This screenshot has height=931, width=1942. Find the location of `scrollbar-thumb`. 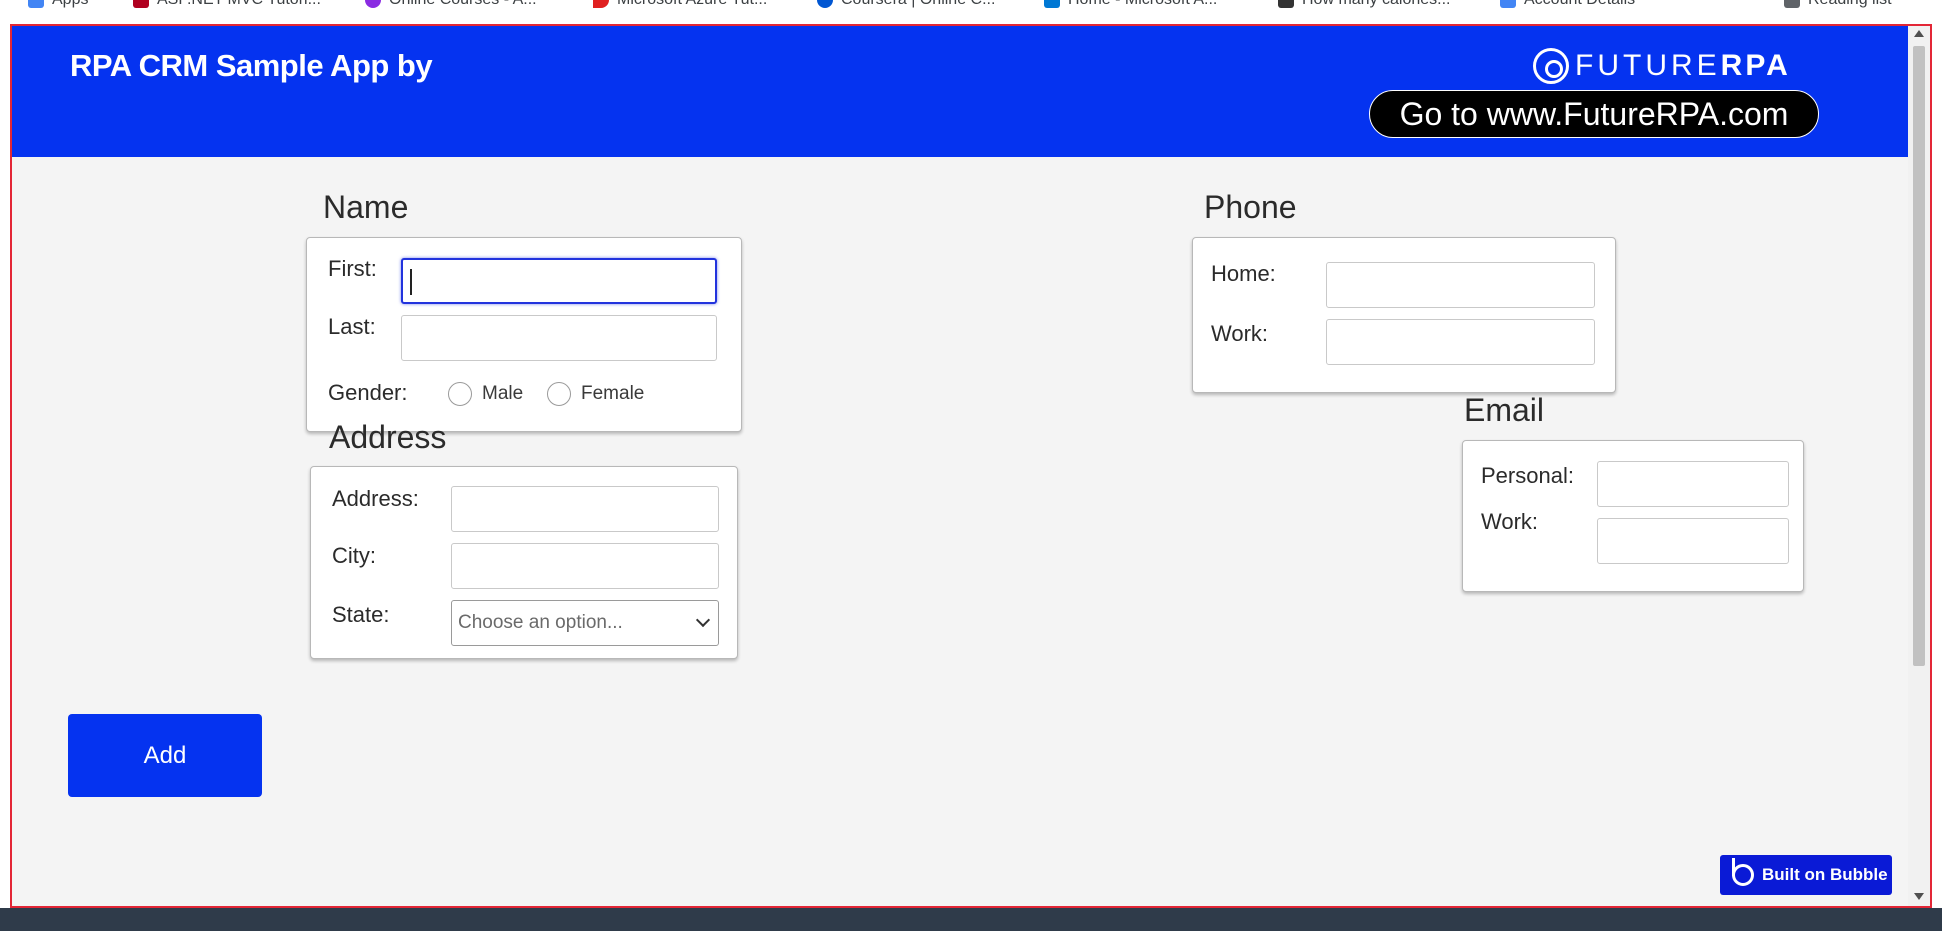

scrollbar-thumb is located at coordinates (1919, 356).